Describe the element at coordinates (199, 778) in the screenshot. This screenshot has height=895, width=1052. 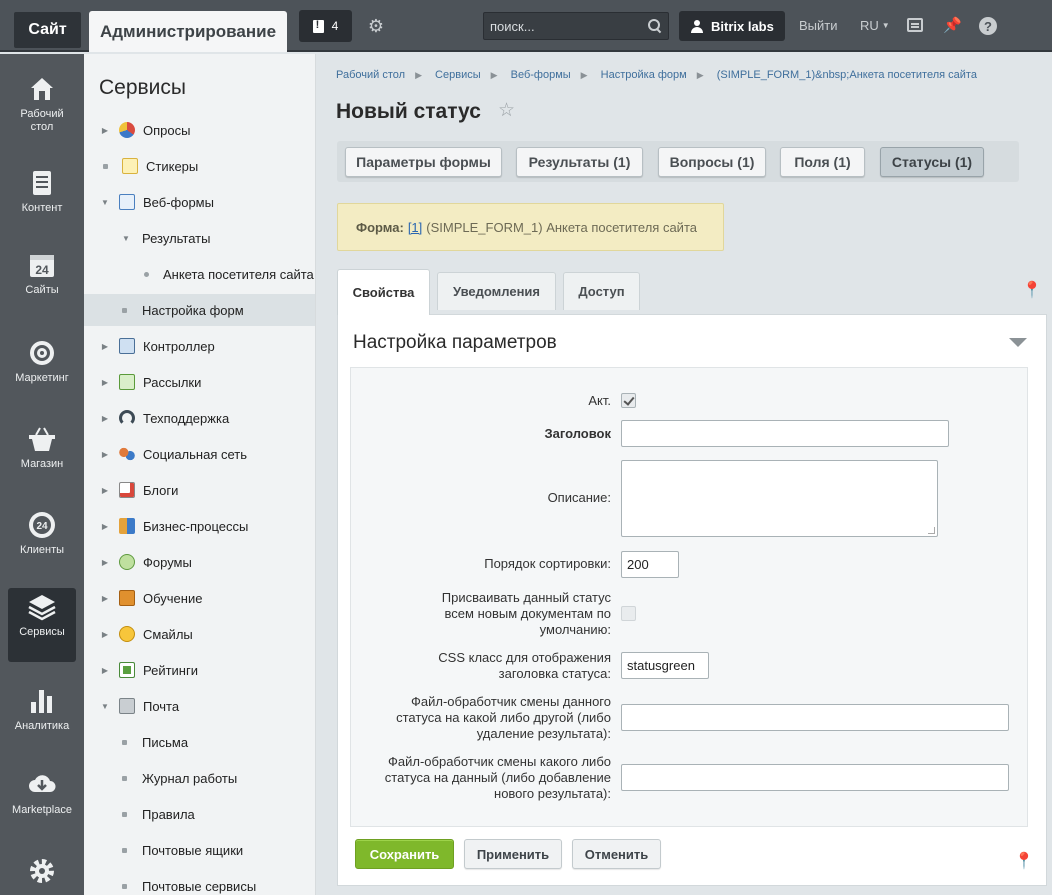
I see `sidebar-item-log: Журнал работы` at that location.